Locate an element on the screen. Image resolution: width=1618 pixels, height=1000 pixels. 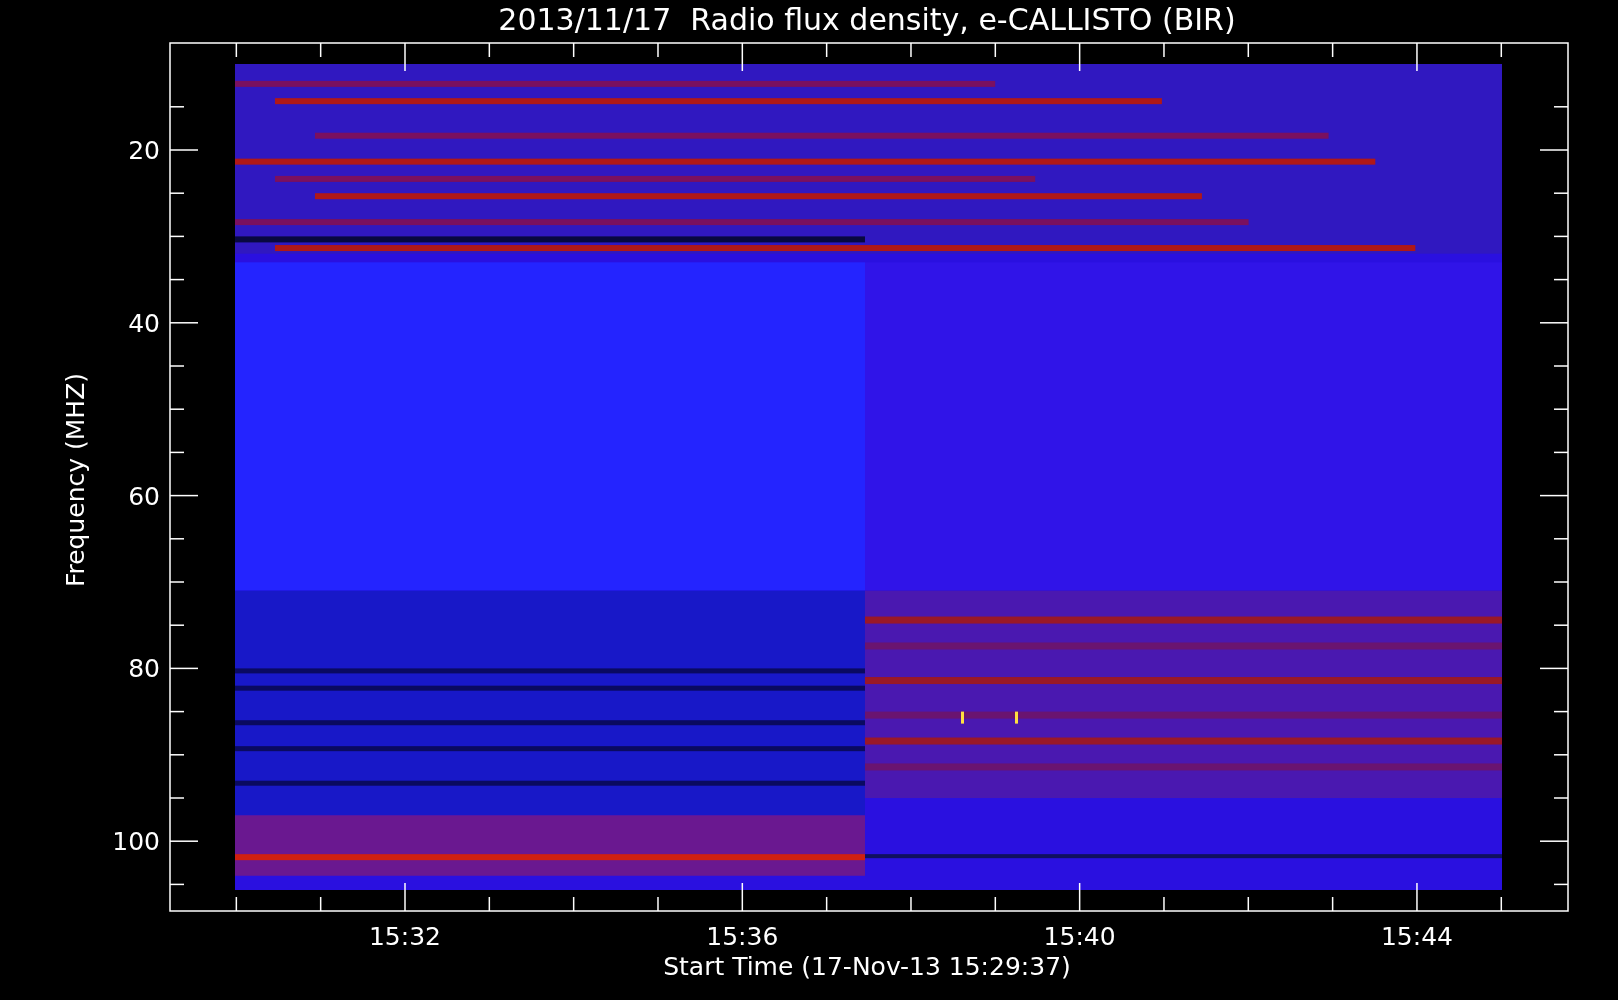
x-tick-label: 15:44 is located at coordinates (1416, 936).